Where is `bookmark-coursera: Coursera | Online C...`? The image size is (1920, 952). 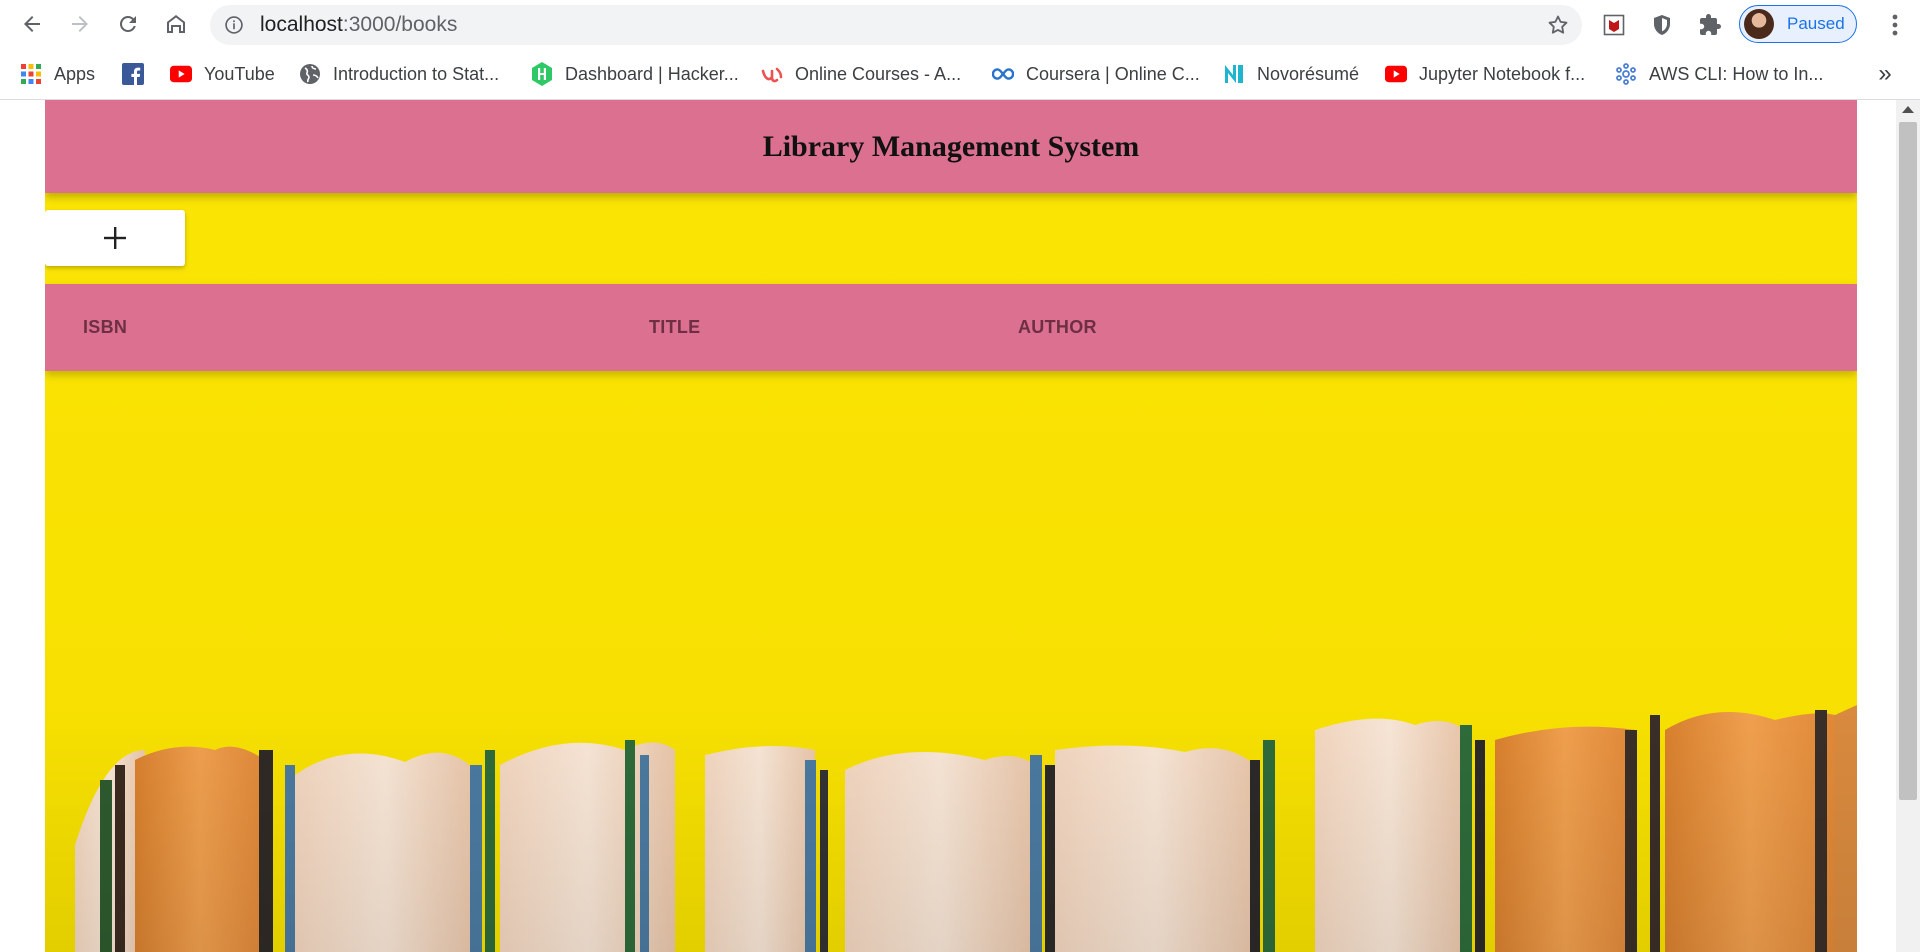
bookmark-coursera: Coursera | Online C... is located at coordinates (1096, 74).